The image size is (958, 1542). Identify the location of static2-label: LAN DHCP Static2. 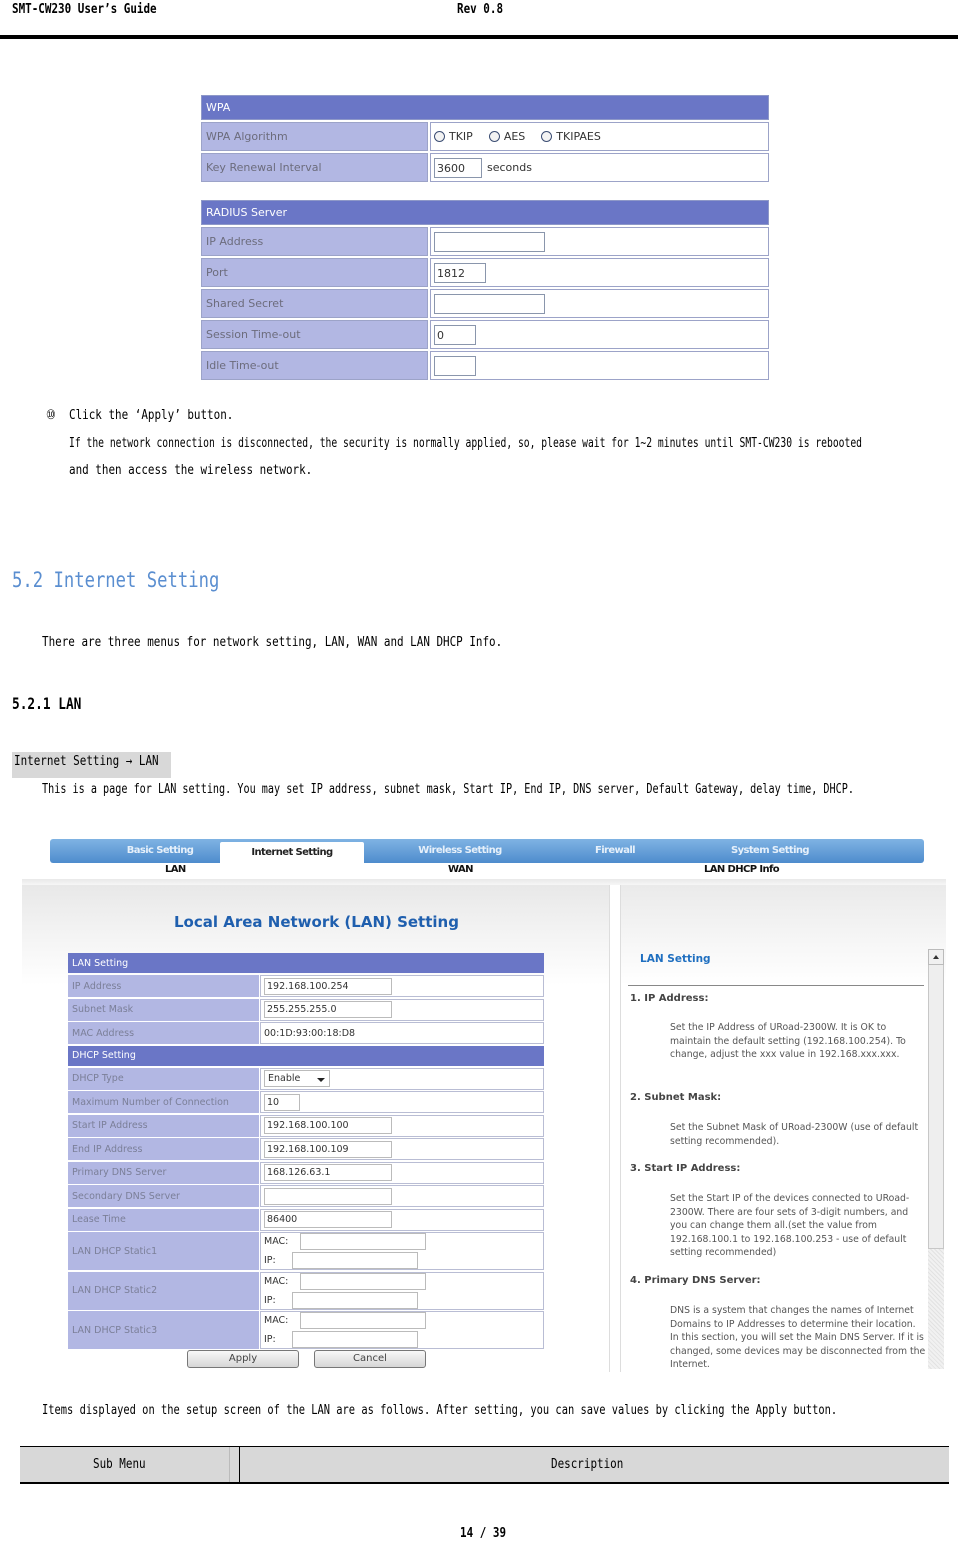
(163, 1290).